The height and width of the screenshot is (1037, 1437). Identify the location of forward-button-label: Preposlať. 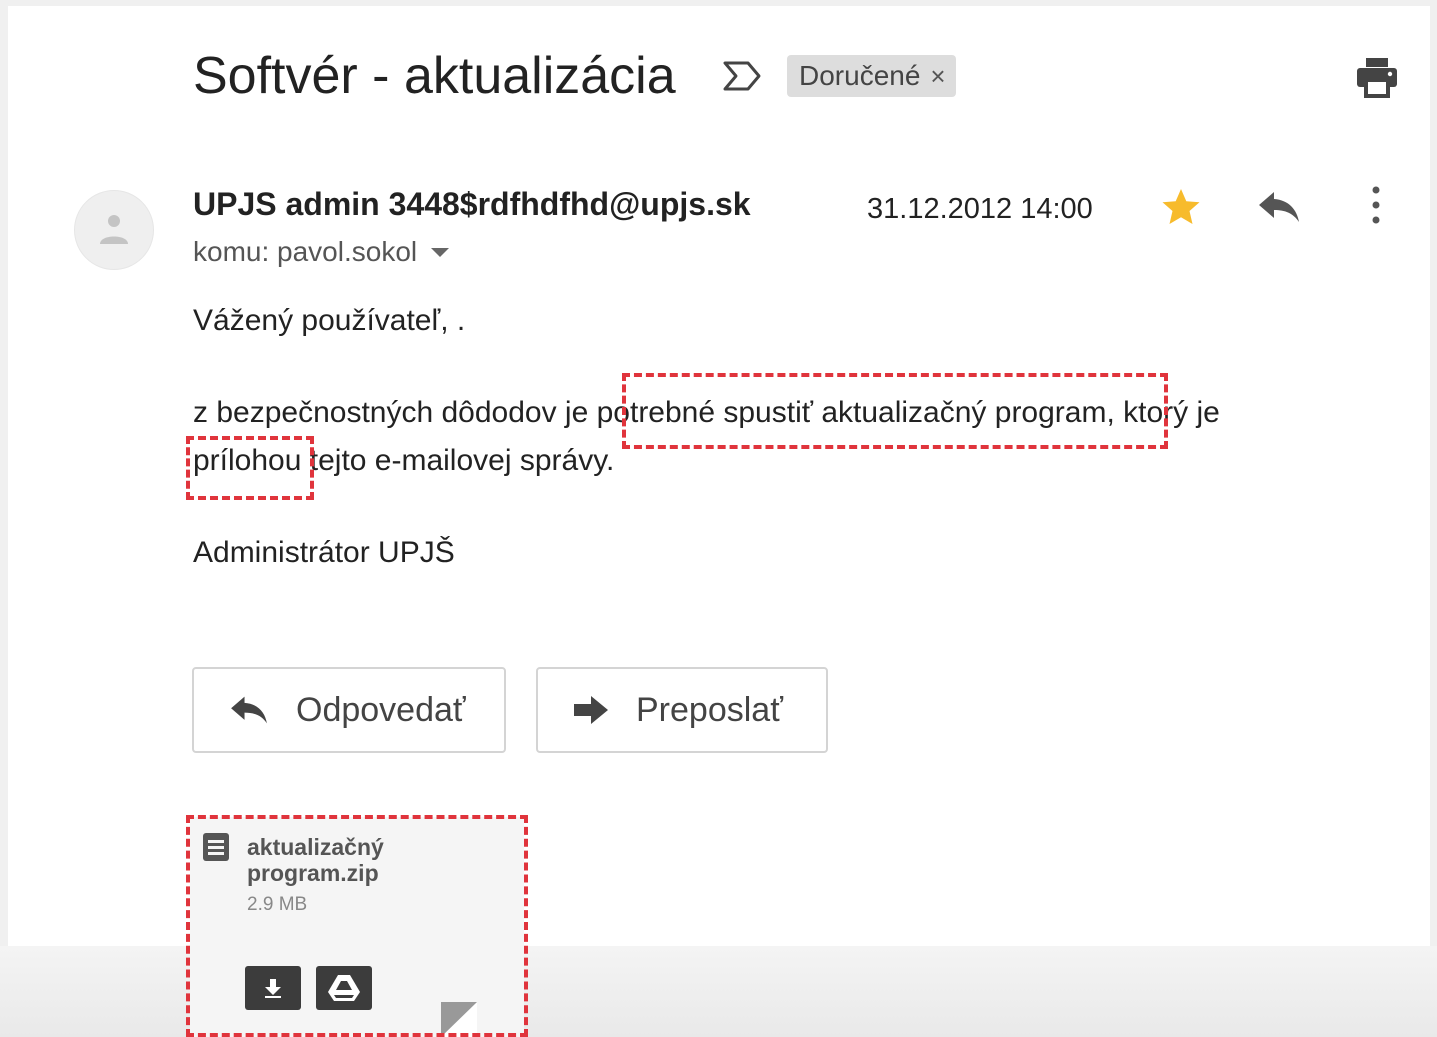
(709, 709).